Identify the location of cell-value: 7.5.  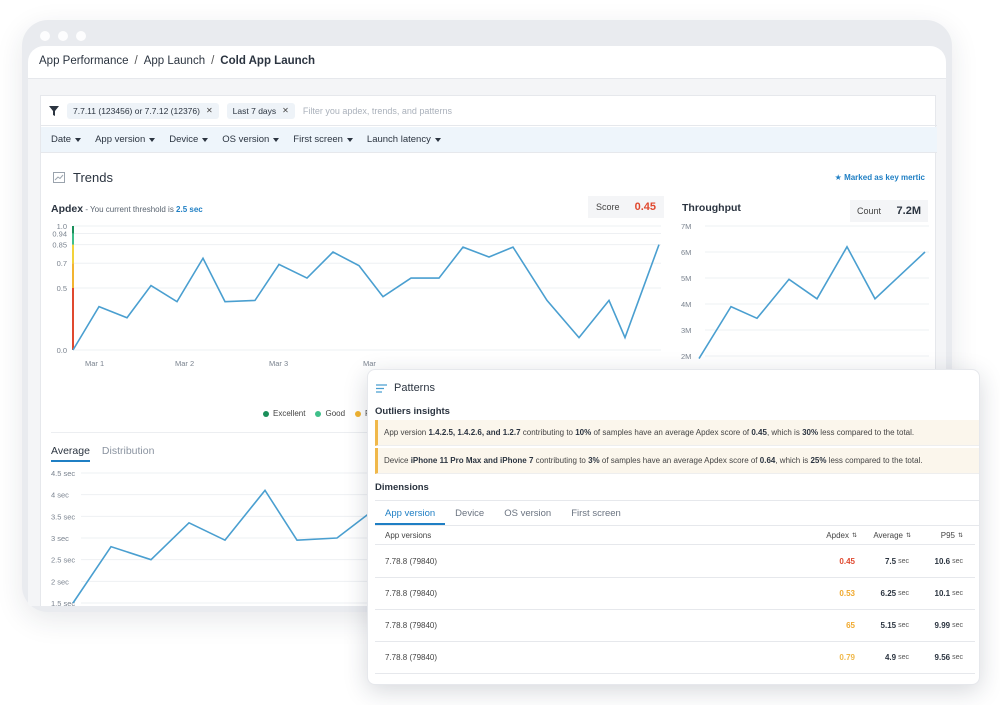
(890, 561).